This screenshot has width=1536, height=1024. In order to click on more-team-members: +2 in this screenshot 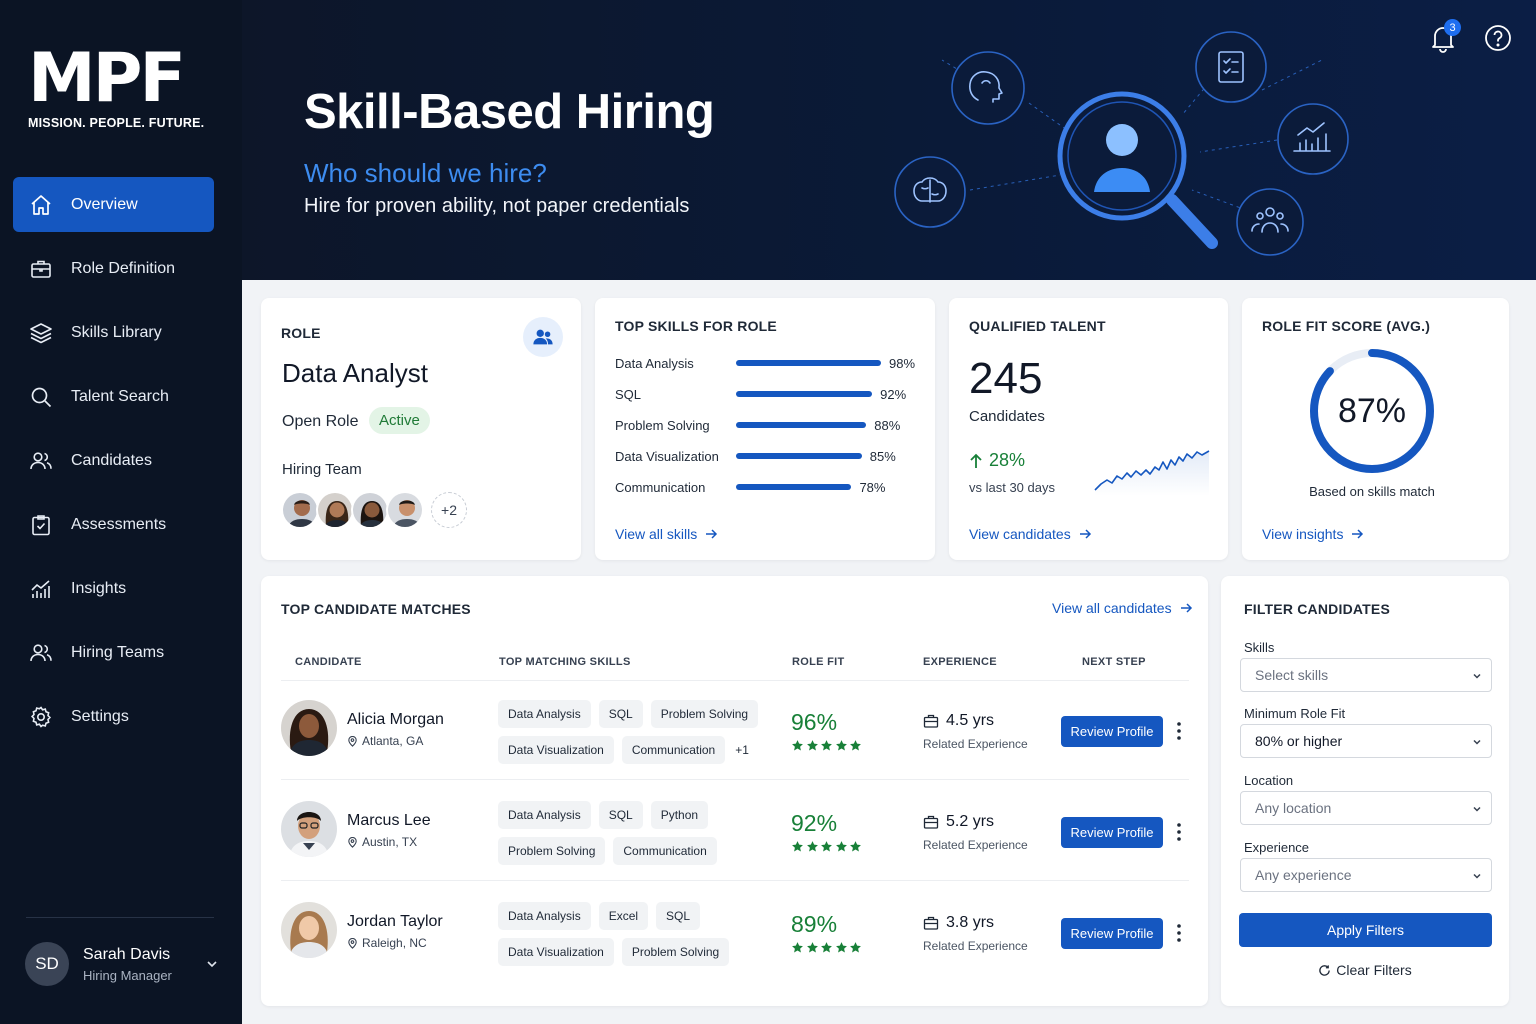, I will do `click(449, 510)`.